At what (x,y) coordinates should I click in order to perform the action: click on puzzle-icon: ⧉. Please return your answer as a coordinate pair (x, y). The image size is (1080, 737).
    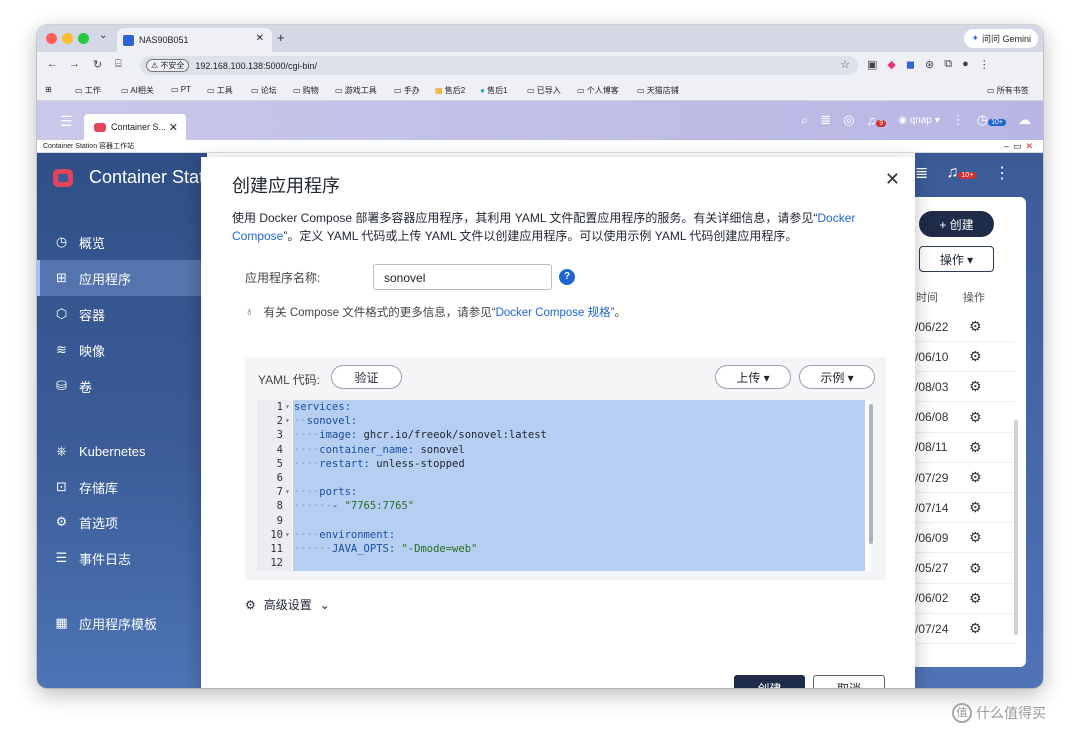
    Looking at the image, I should click on (948, 64).